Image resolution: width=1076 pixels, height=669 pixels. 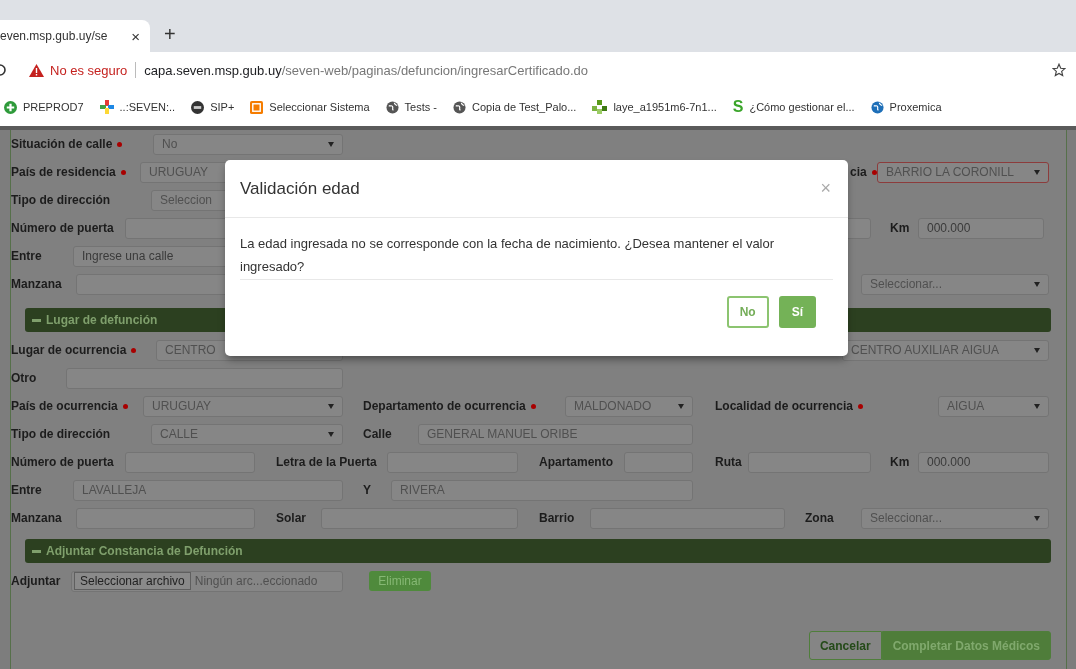 What do you see at coordinates (54, 36) in the screenshot?
I see `tab-title: even.msp.gub.uy/se` at bounding box center [54, 36].